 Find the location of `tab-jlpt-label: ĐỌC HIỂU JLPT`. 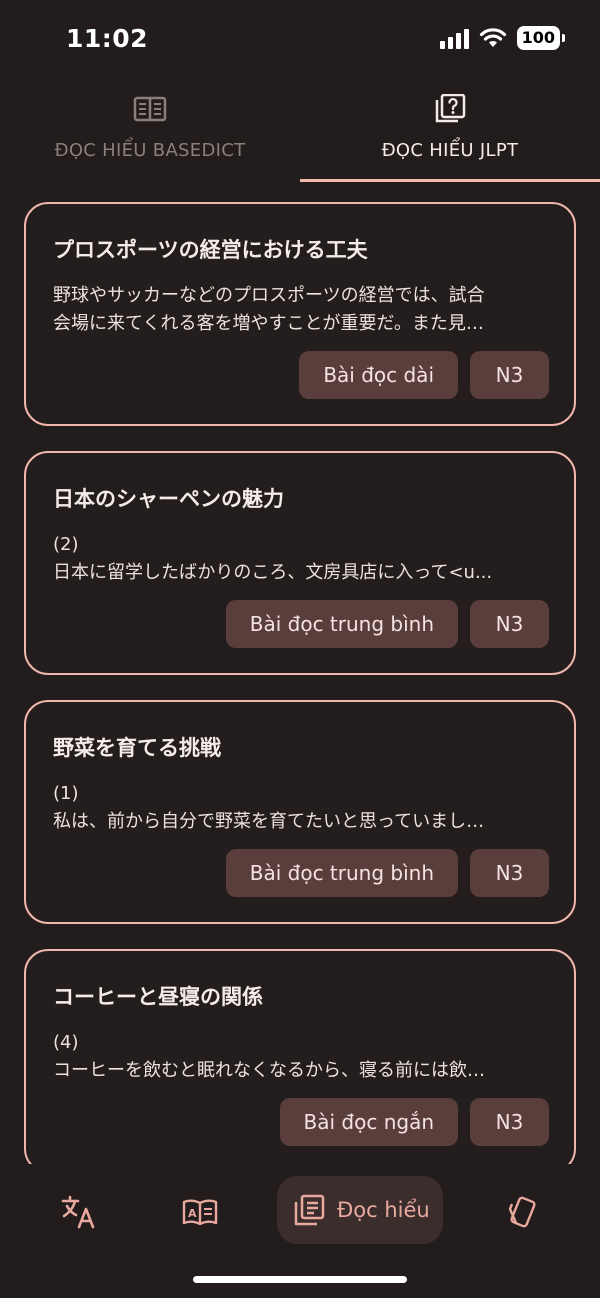

tab-jlpt-label: ĐỌC HIỂU JLPT is located at coordinates (450, 150).